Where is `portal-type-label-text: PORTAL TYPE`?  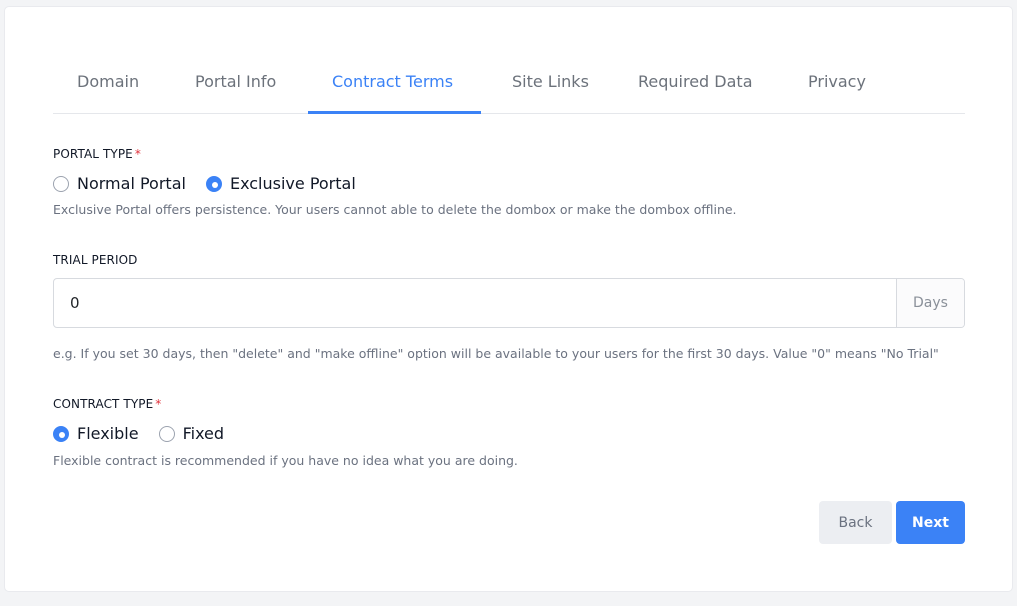
portal-type-label-text: PORTAL TYPE is located at coordinates (93, 154).